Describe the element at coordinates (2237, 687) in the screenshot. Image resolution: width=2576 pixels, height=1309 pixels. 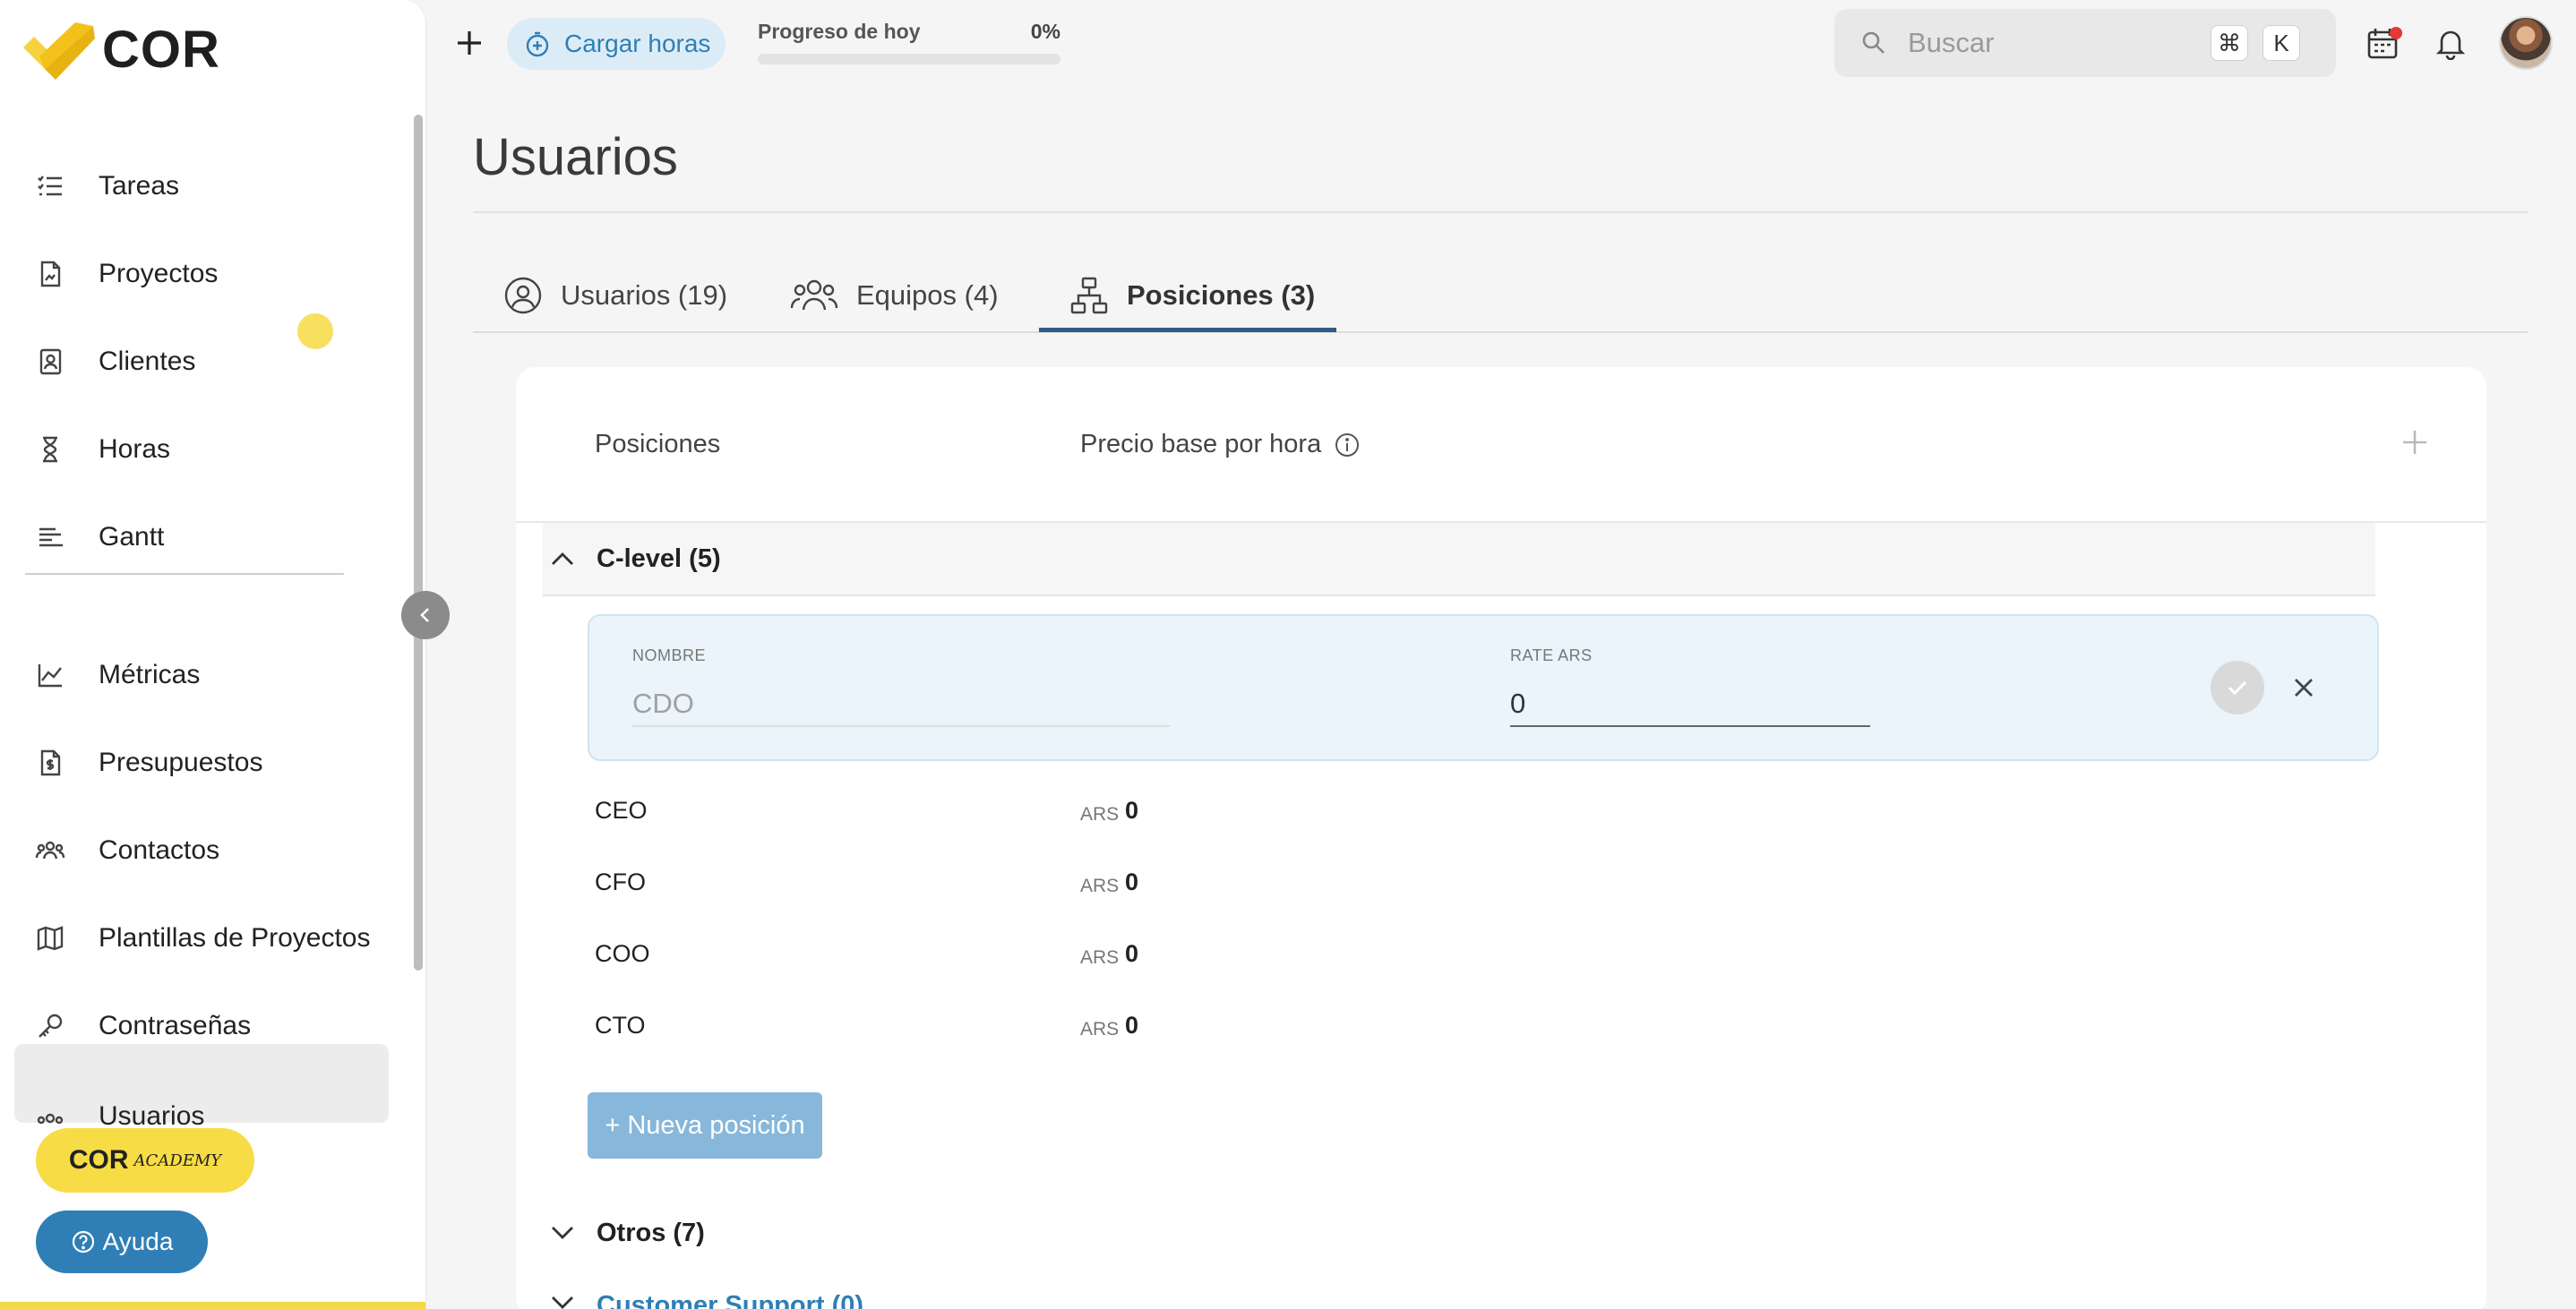
I see `confirm-button` at that location.